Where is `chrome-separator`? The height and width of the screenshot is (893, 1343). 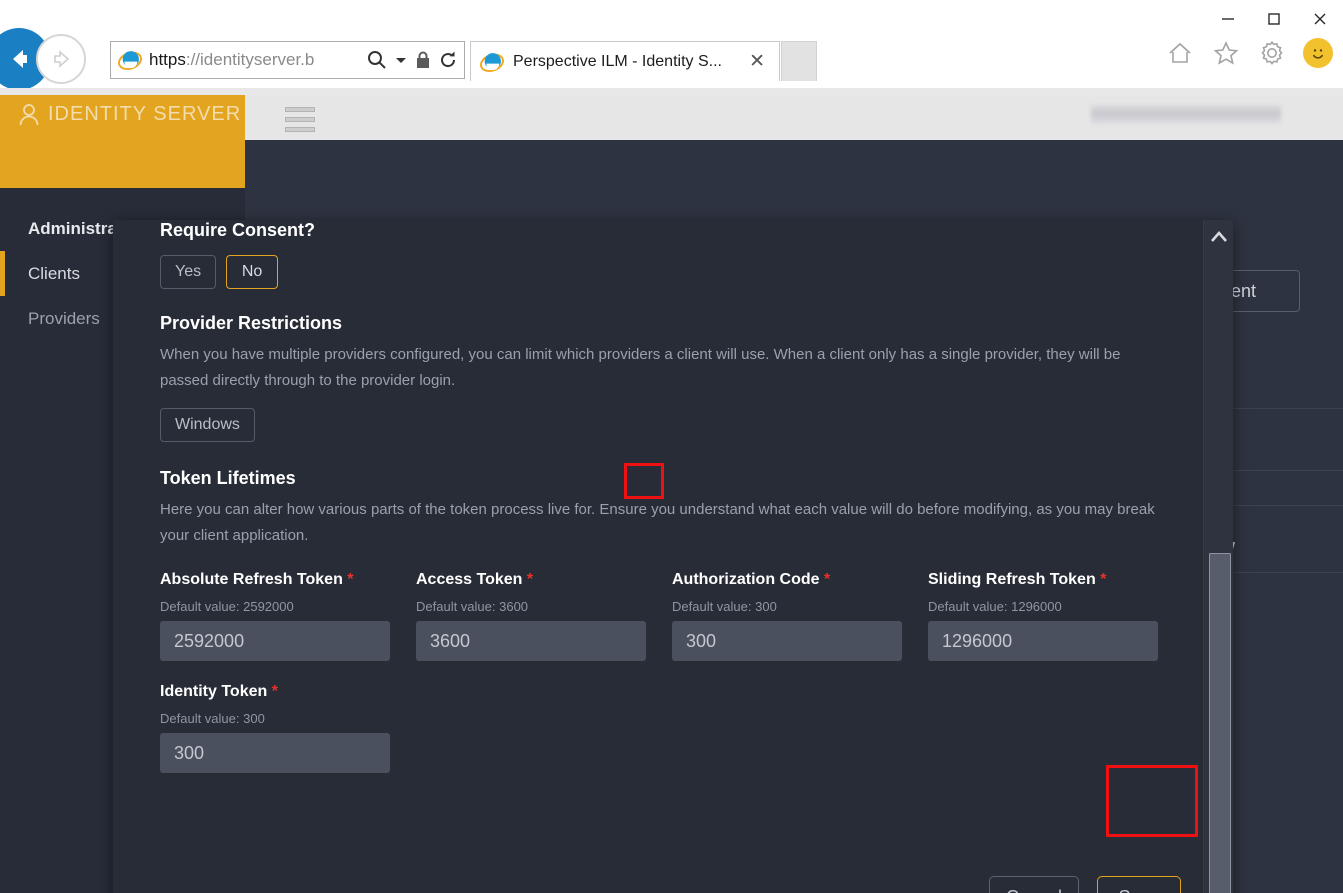 chrome-separator is located at coordinates (671, 91).